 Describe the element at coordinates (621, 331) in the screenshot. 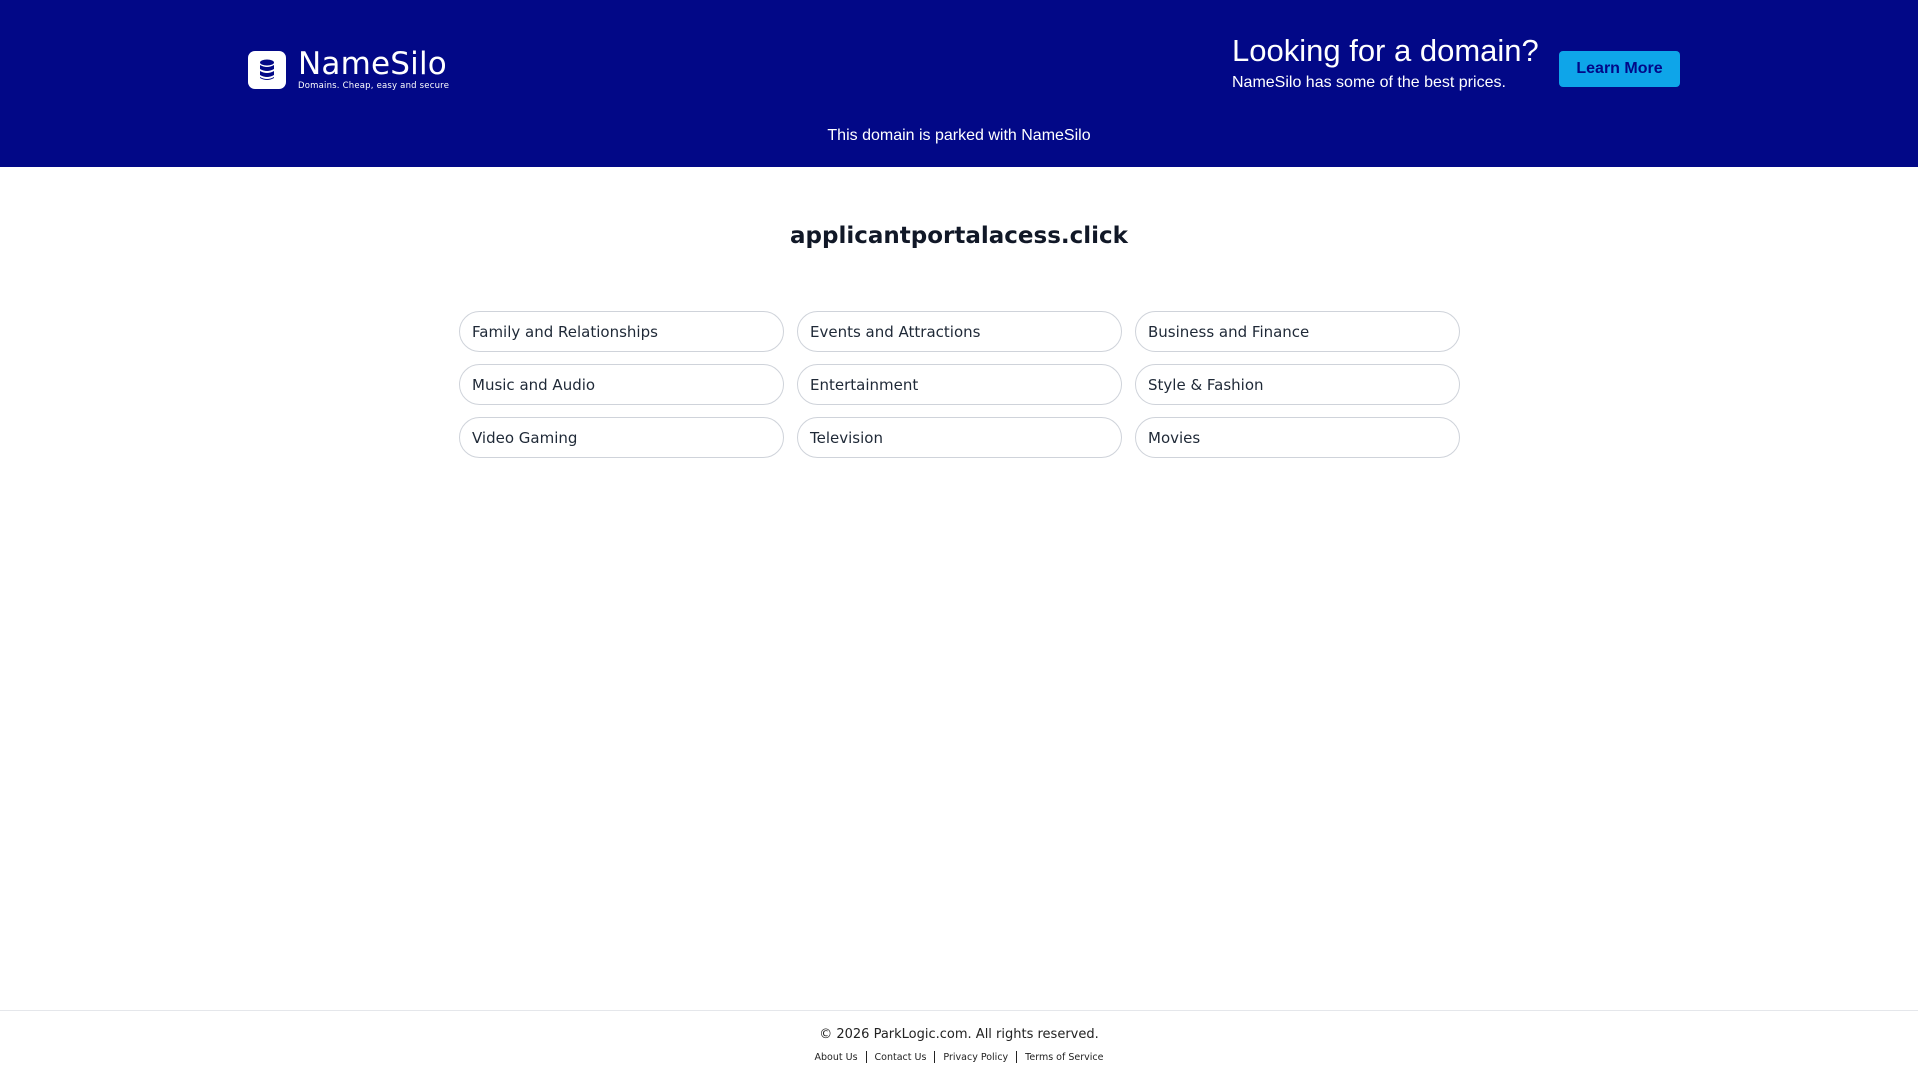

I see `category-link: Family and Relationships` at that location.